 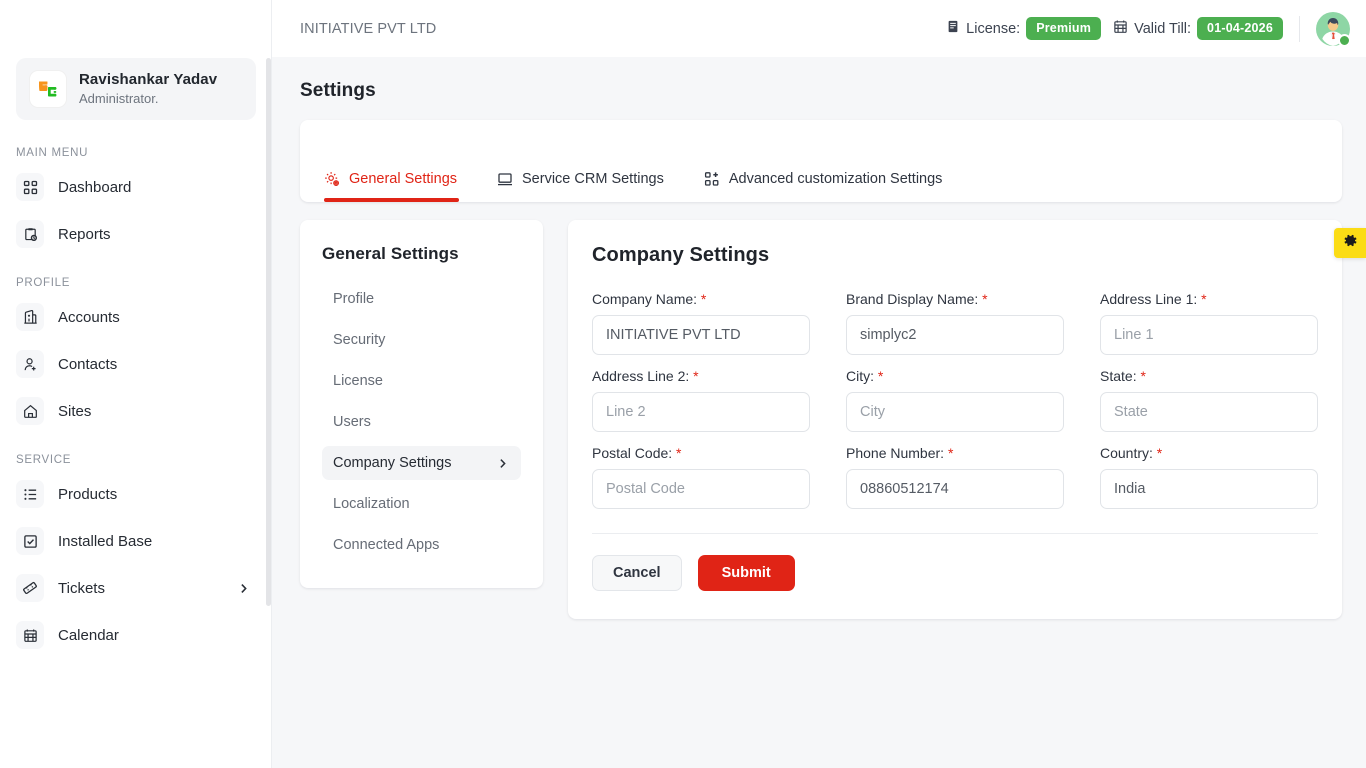 I want to click on checkbox-square-icon, so click(x=30, y=541).